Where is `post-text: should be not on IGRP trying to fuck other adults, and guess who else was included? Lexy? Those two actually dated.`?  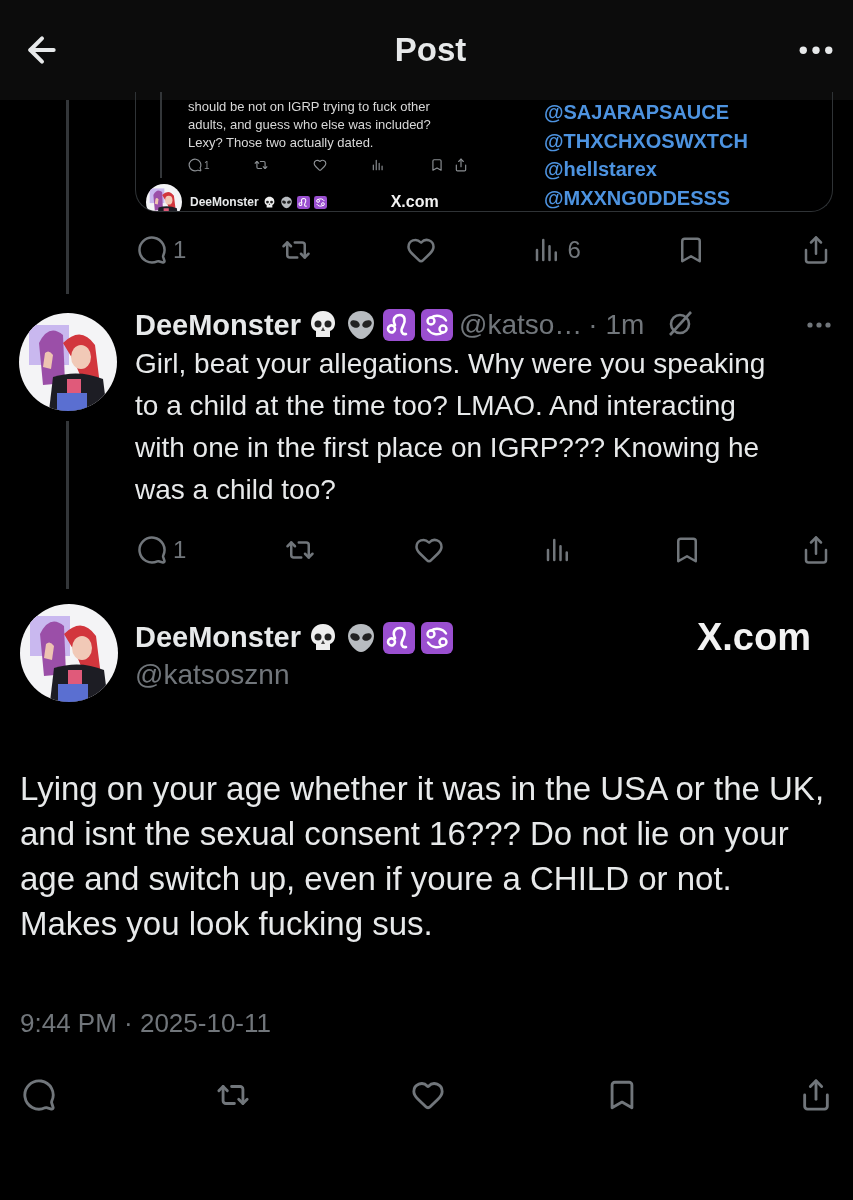
post-text: should be not on IGRP trying to fuck other adults, and guess who else was included? Lexy? Those two actually dated. is located at coordinates (310, 125).